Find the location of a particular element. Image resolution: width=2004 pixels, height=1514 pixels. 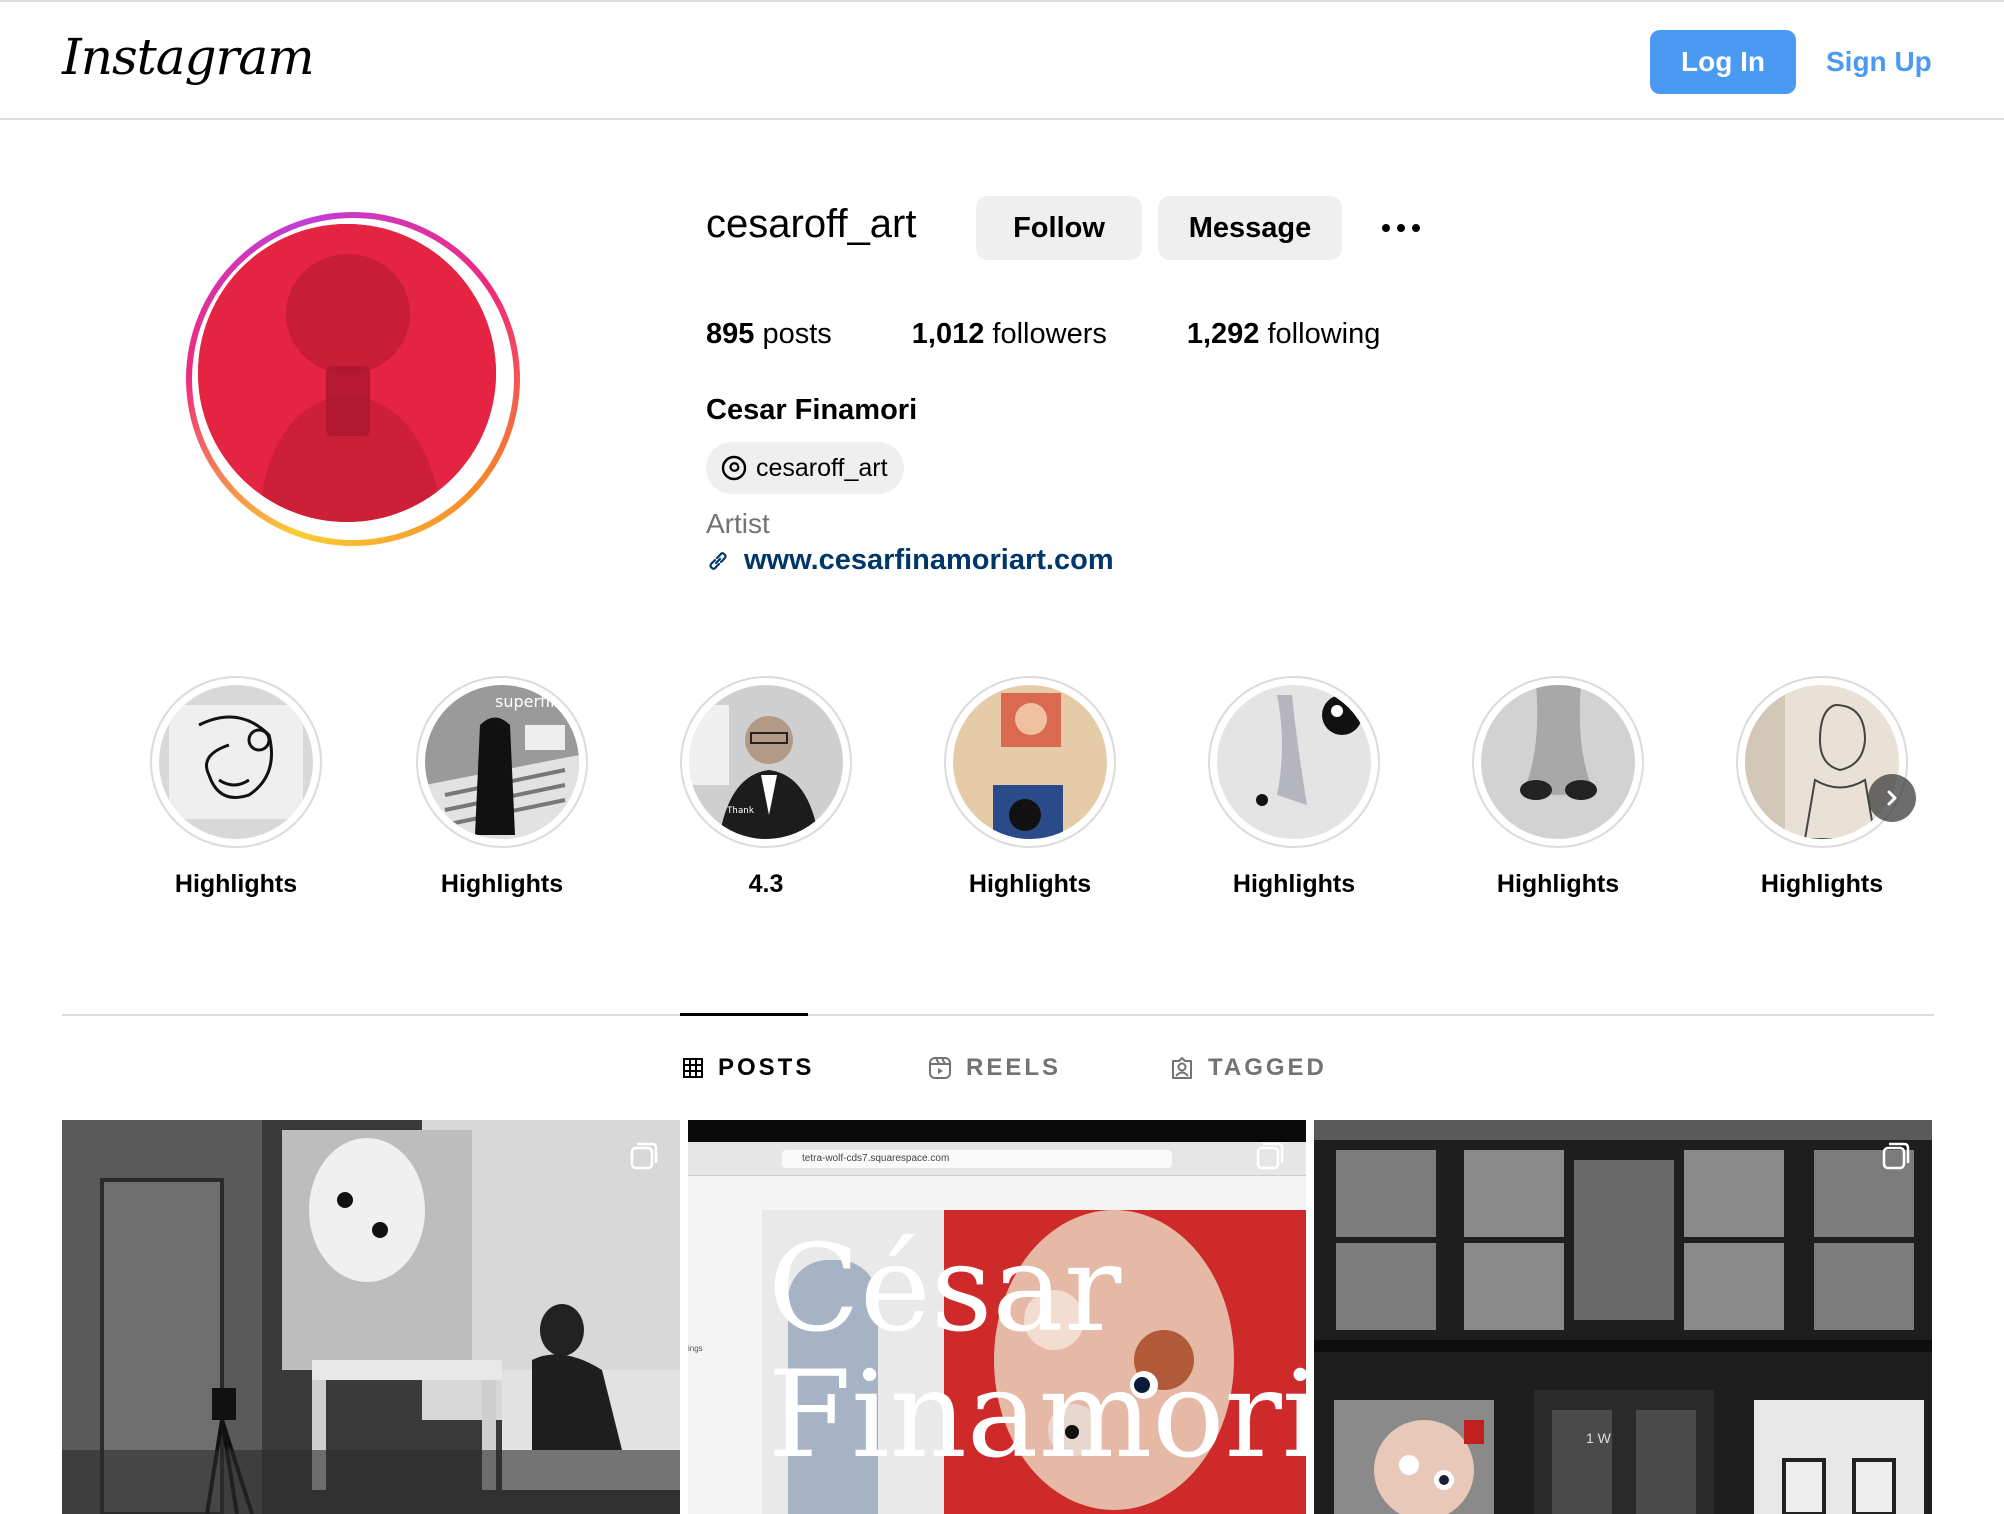

highlight-cover: superfine is located at coordinates (502, 762).